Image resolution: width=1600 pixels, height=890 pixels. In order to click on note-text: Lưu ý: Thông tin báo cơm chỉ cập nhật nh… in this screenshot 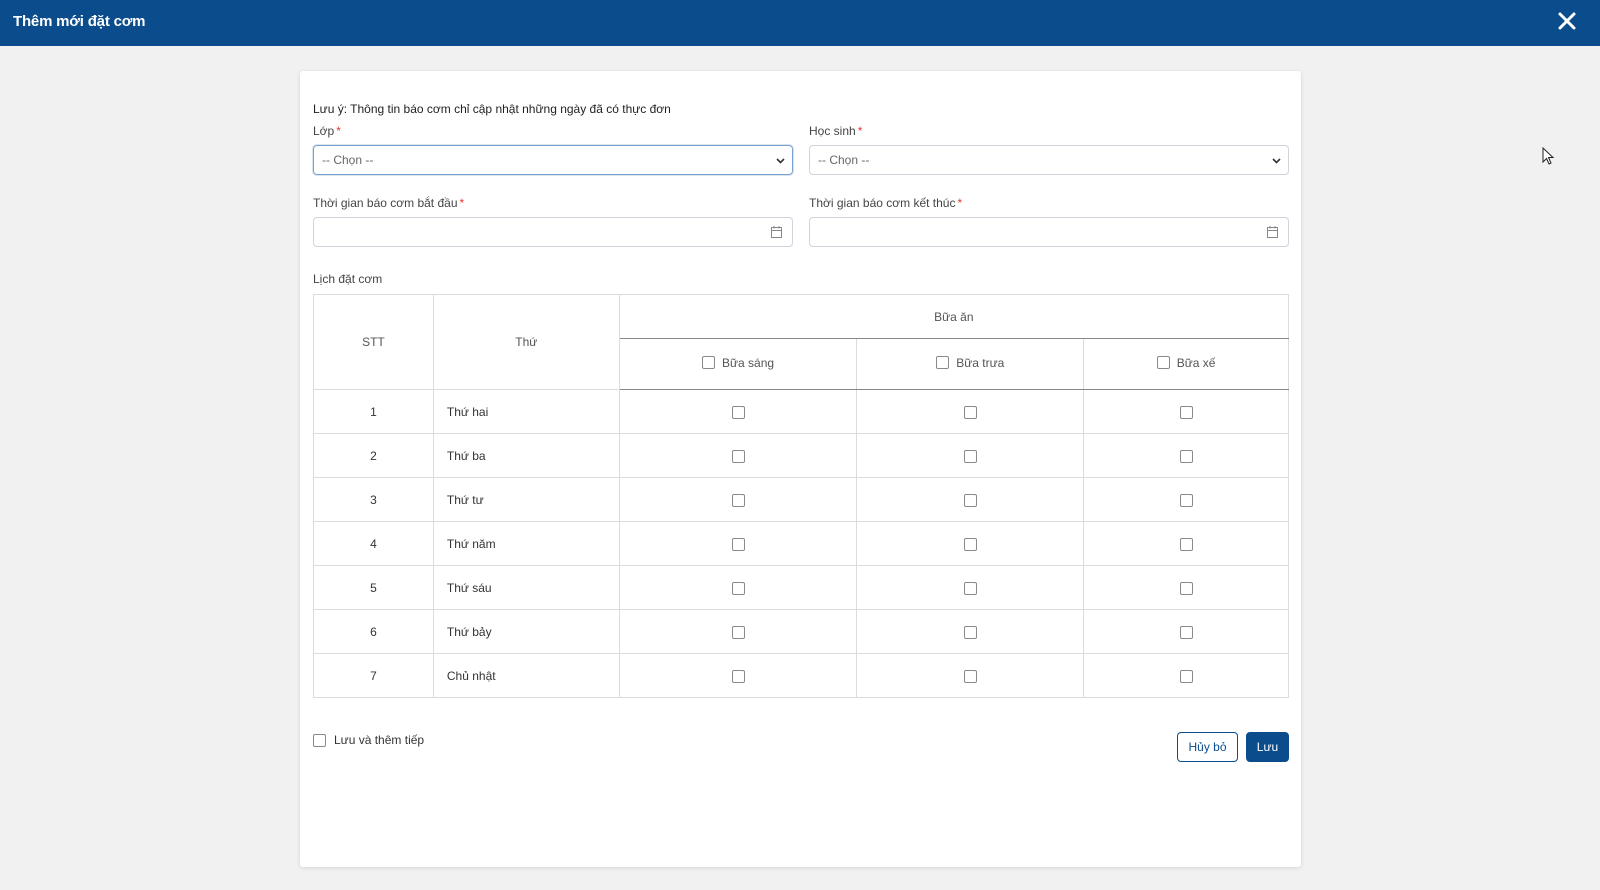, I will do `click(492, 109)`.